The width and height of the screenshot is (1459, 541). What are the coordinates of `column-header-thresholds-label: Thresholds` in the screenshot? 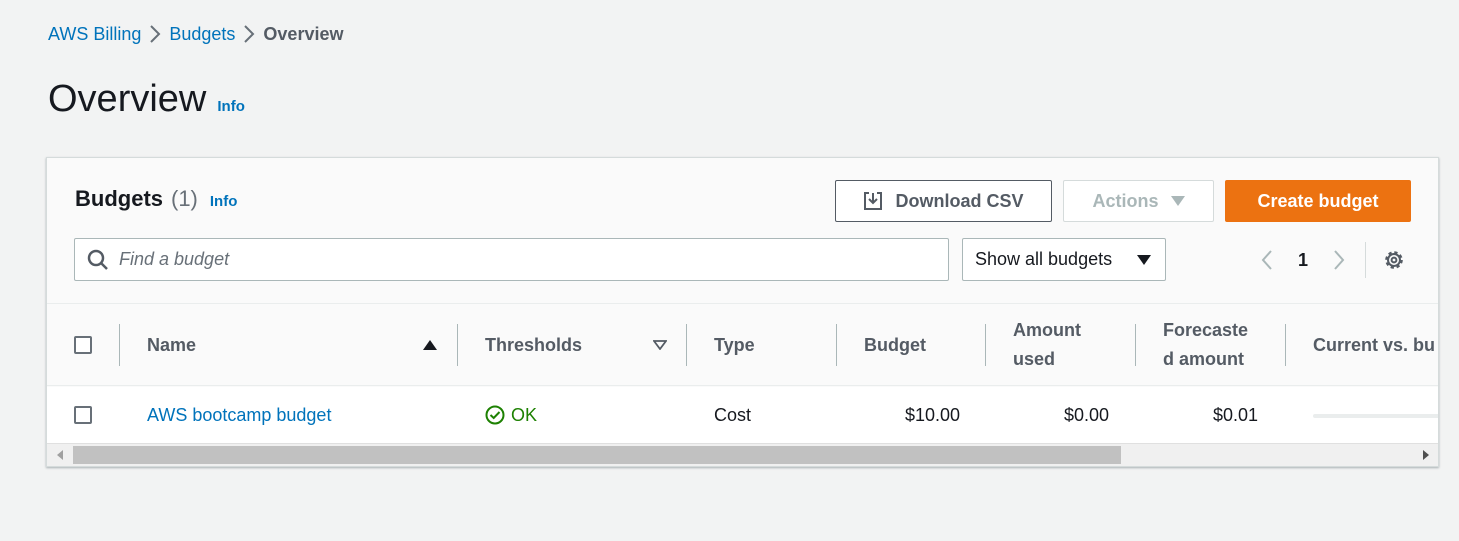 It's located at (534, 344).